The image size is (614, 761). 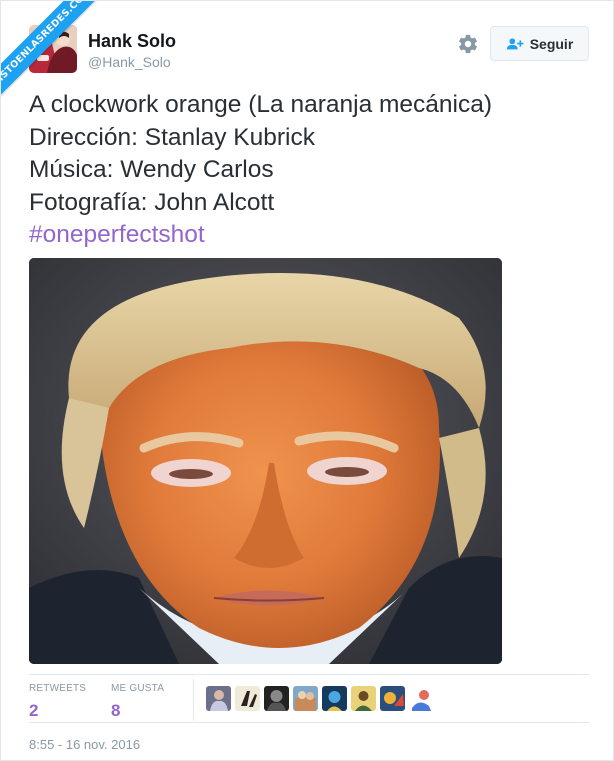 I want to click on tweet-line-photography: Fotografía: John Alcott, so click(x=152, y=202).